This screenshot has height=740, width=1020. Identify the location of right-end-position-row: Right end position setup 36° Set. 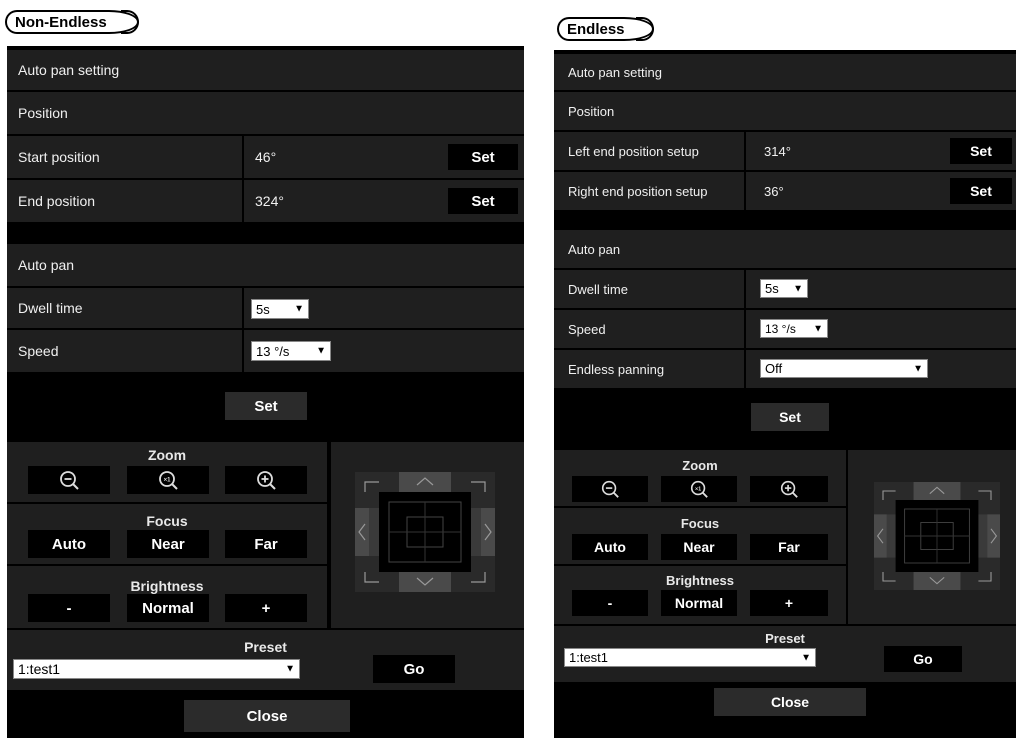
(785, 191).